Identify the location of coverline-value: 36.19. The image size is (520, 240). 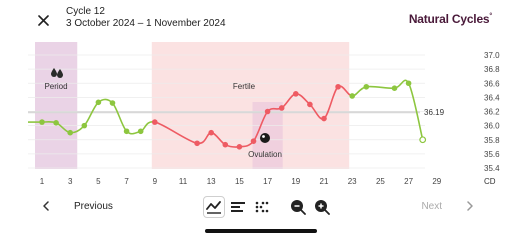
(434, 112).